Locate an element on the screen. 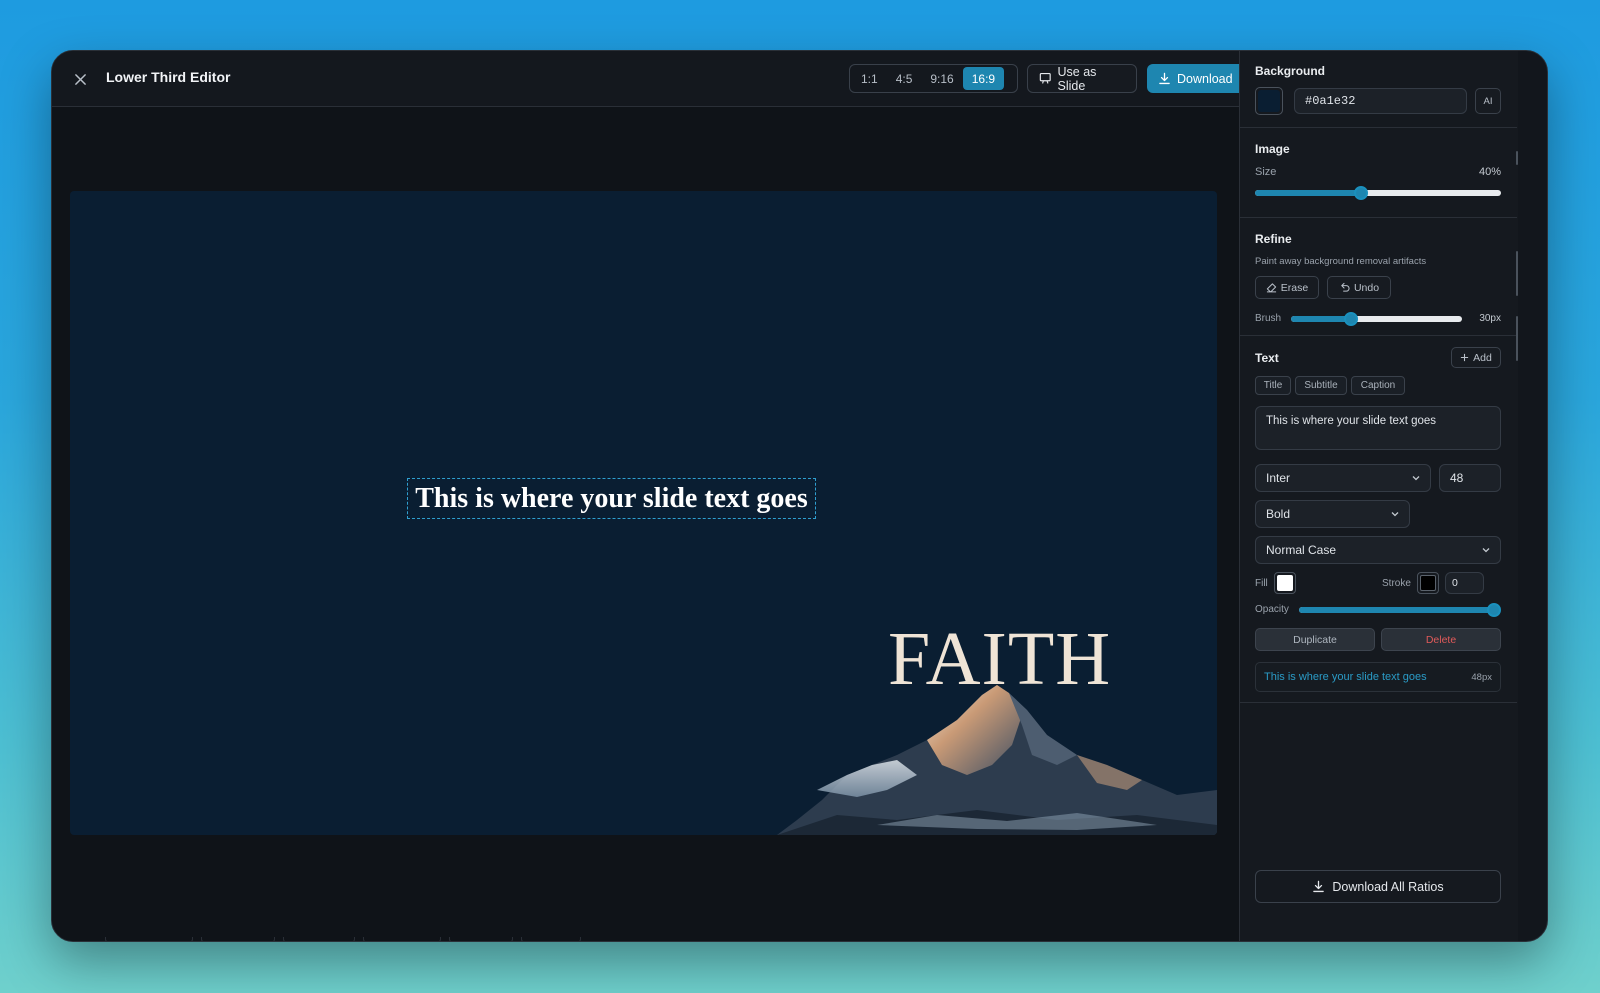  opacity-label: Opacity is located at coordinates (1272, 609).